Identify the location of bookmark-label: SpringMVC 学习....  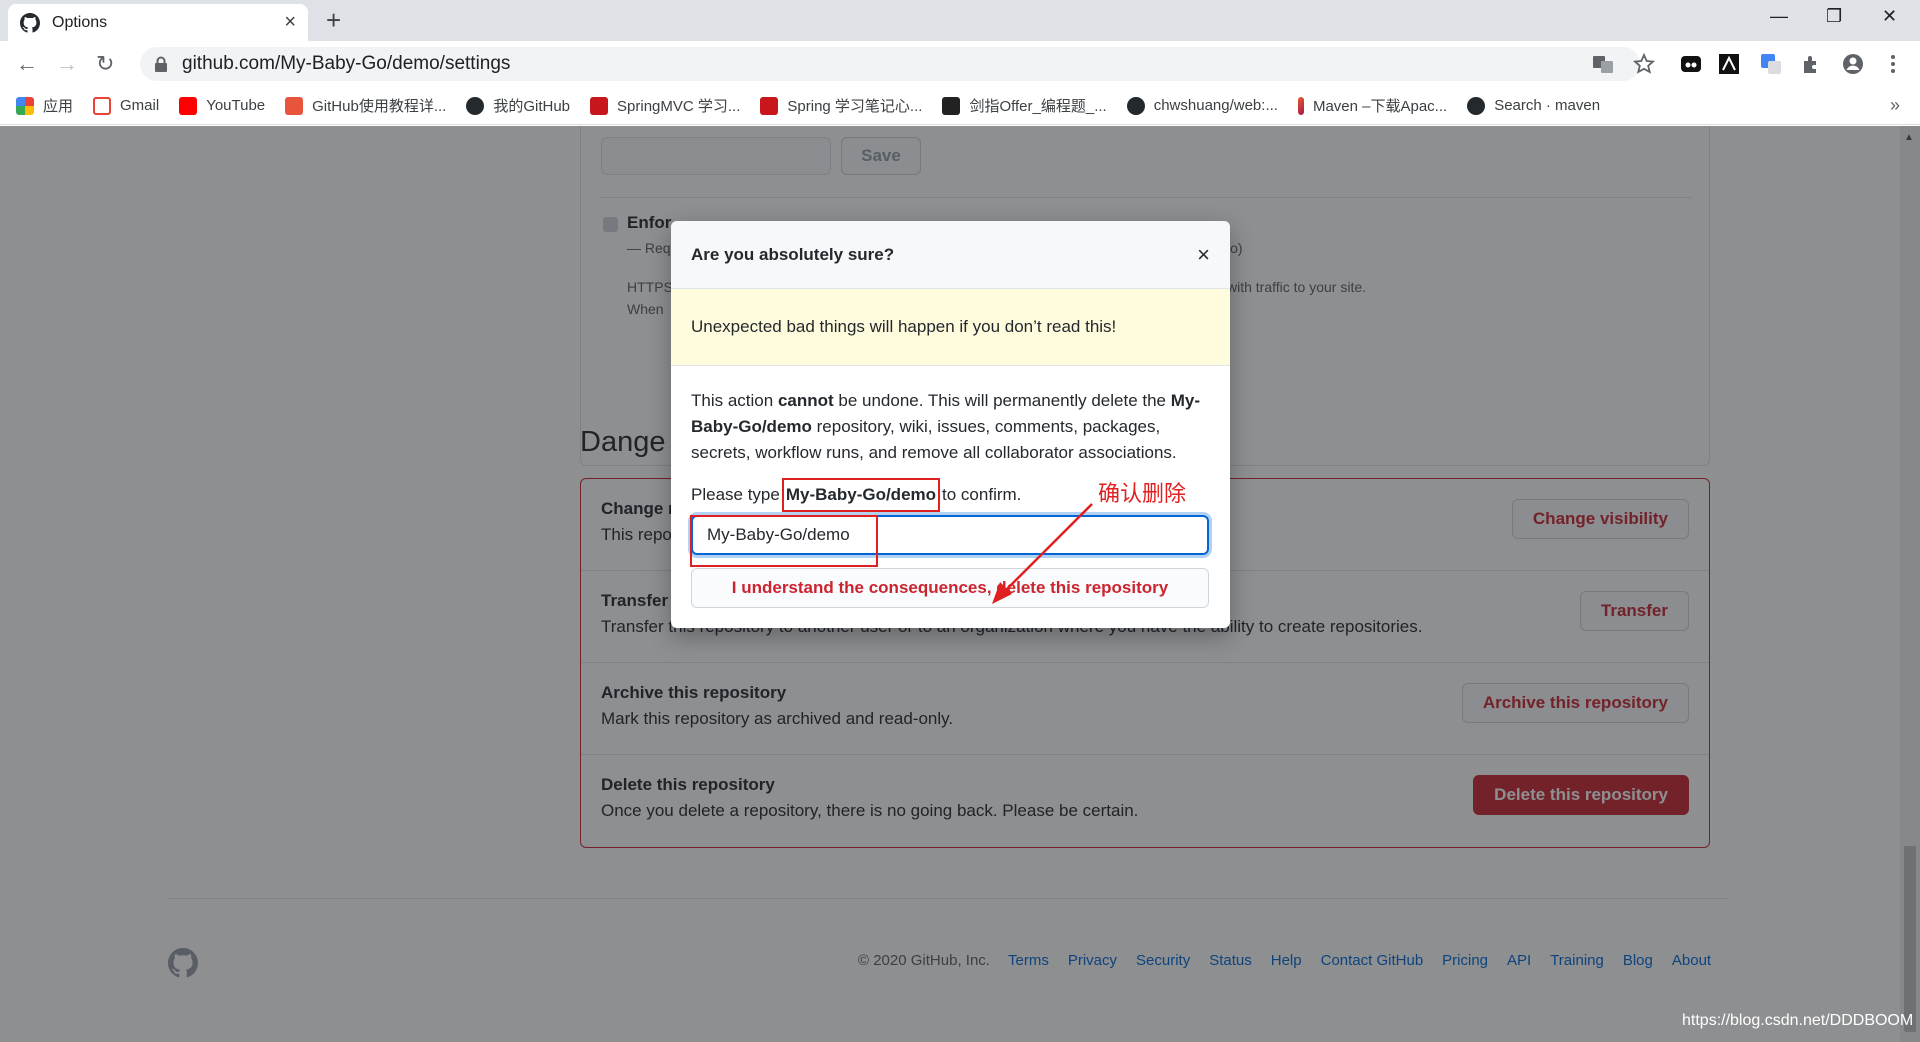
(679, 106).